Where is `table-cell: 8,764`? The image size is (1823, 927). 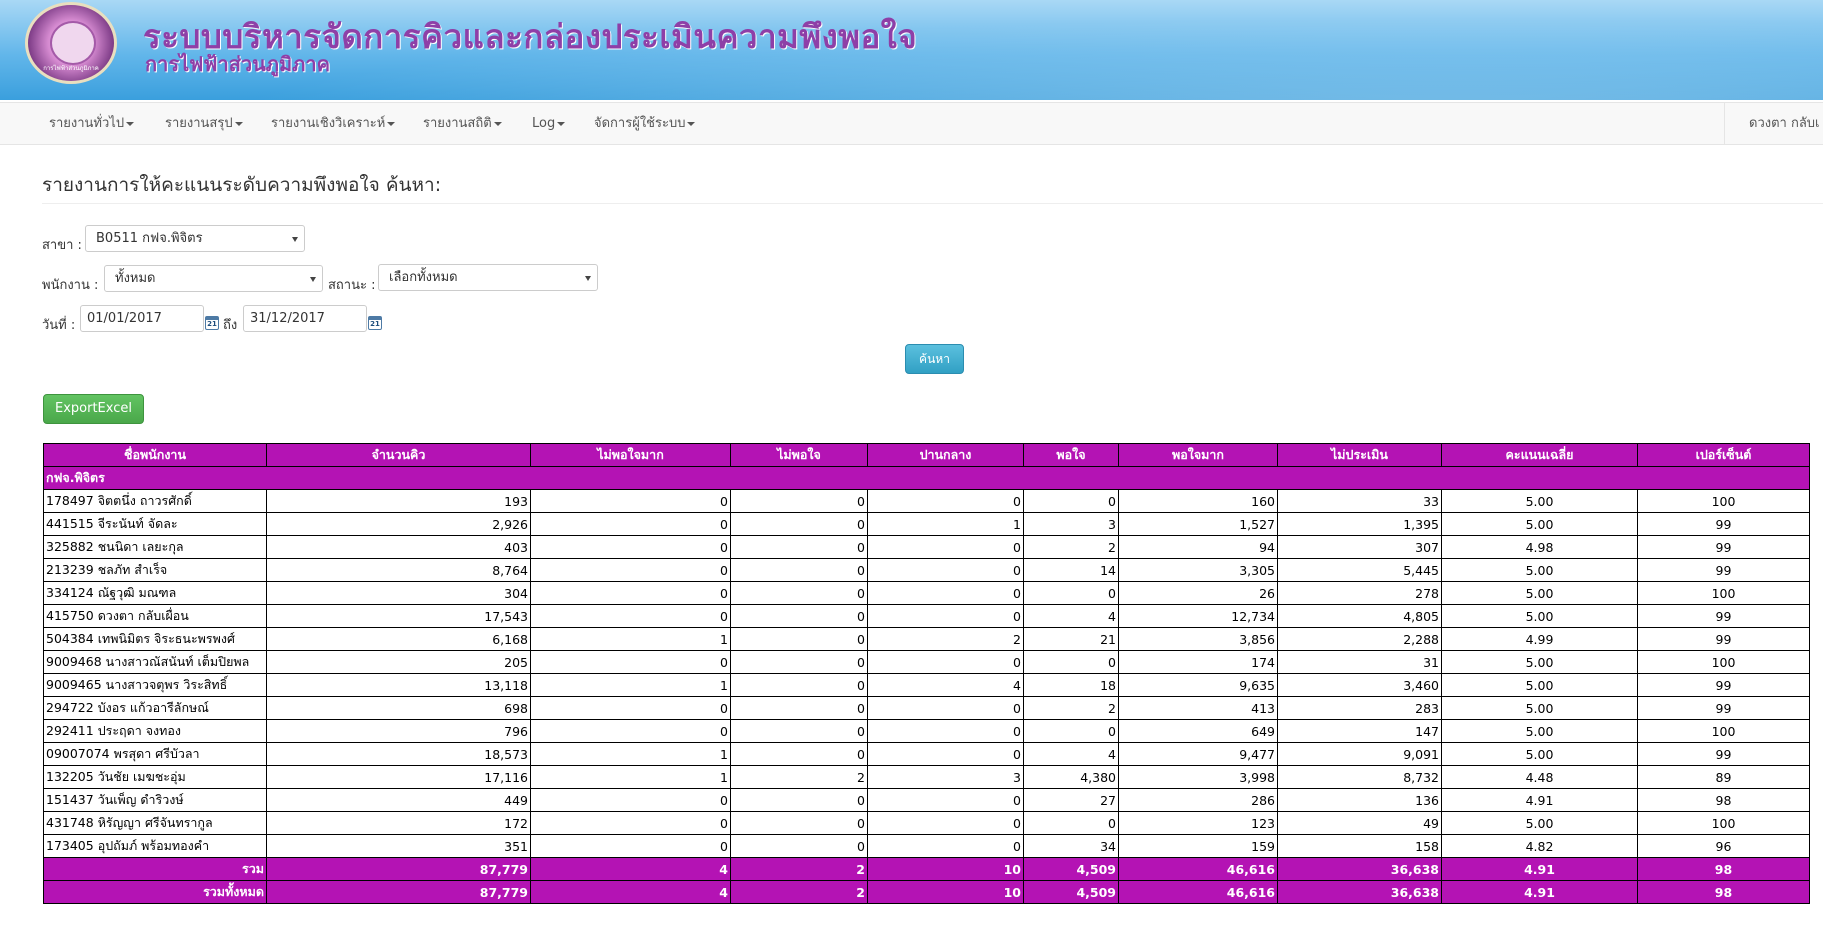
table-cell: 8,764 is located at coordinates (398, 570).